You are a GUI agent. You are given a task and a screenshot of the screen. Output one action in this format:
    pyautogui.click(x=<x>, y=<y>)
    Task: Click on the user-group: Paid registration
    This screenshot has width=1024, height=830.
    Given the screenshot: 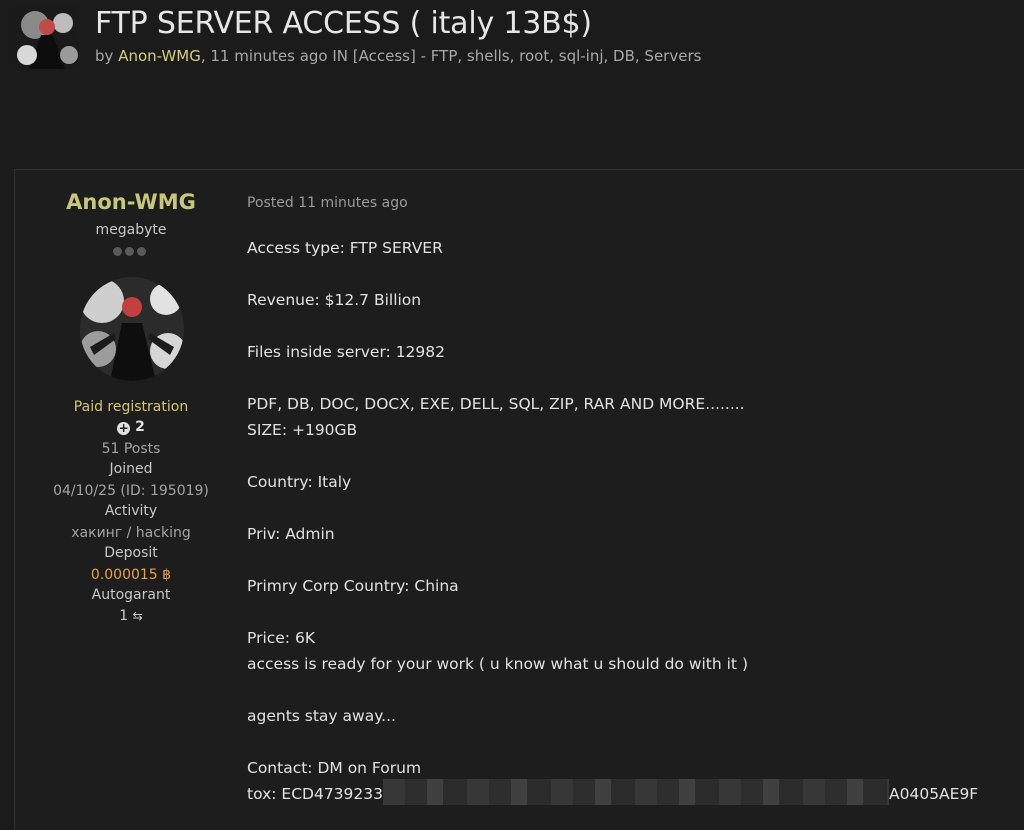 What is the action you would take?
    pyautogui.click(x=131, y=407)
    